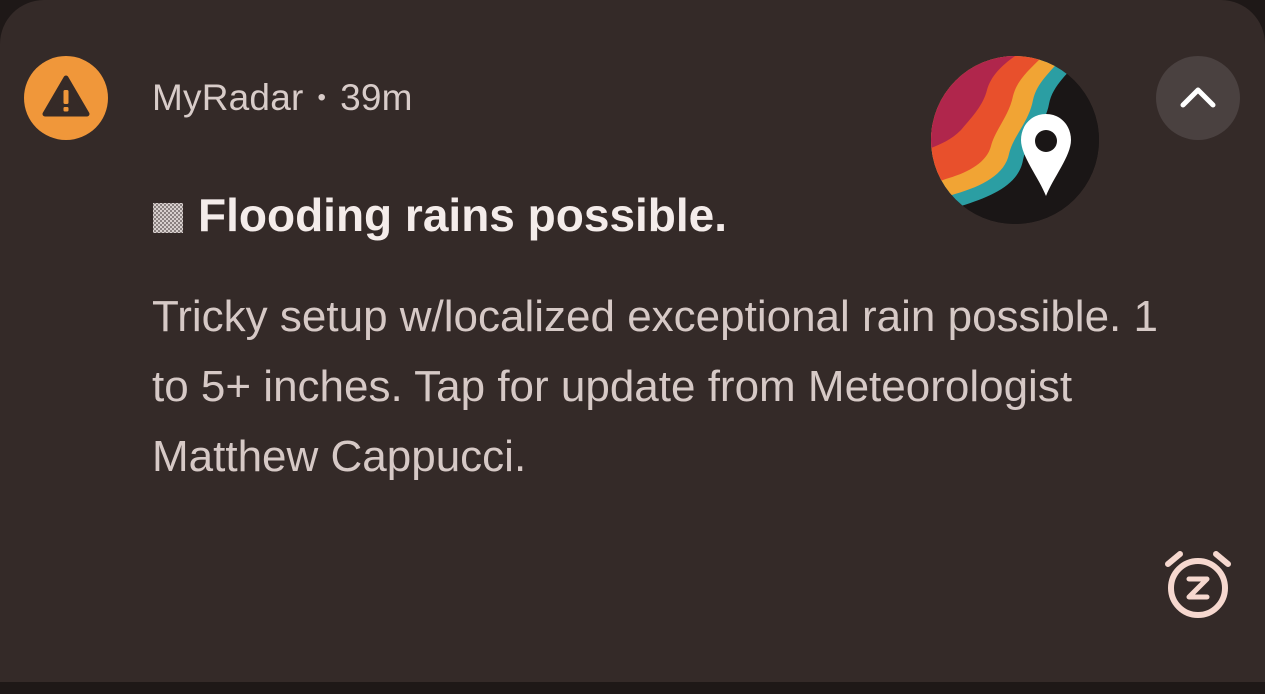  Describe the element at coordinates (376, 97) in the screenshot. I see `notification-time: 39m` at that location.